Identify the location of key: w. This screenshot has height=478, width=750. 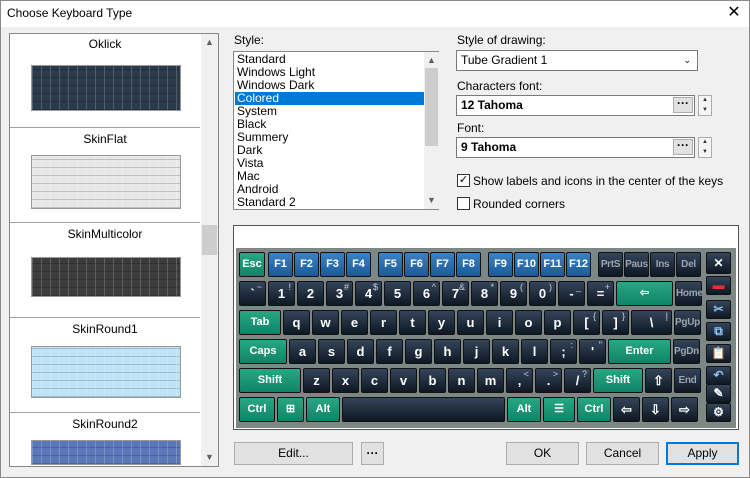
(325, 322).